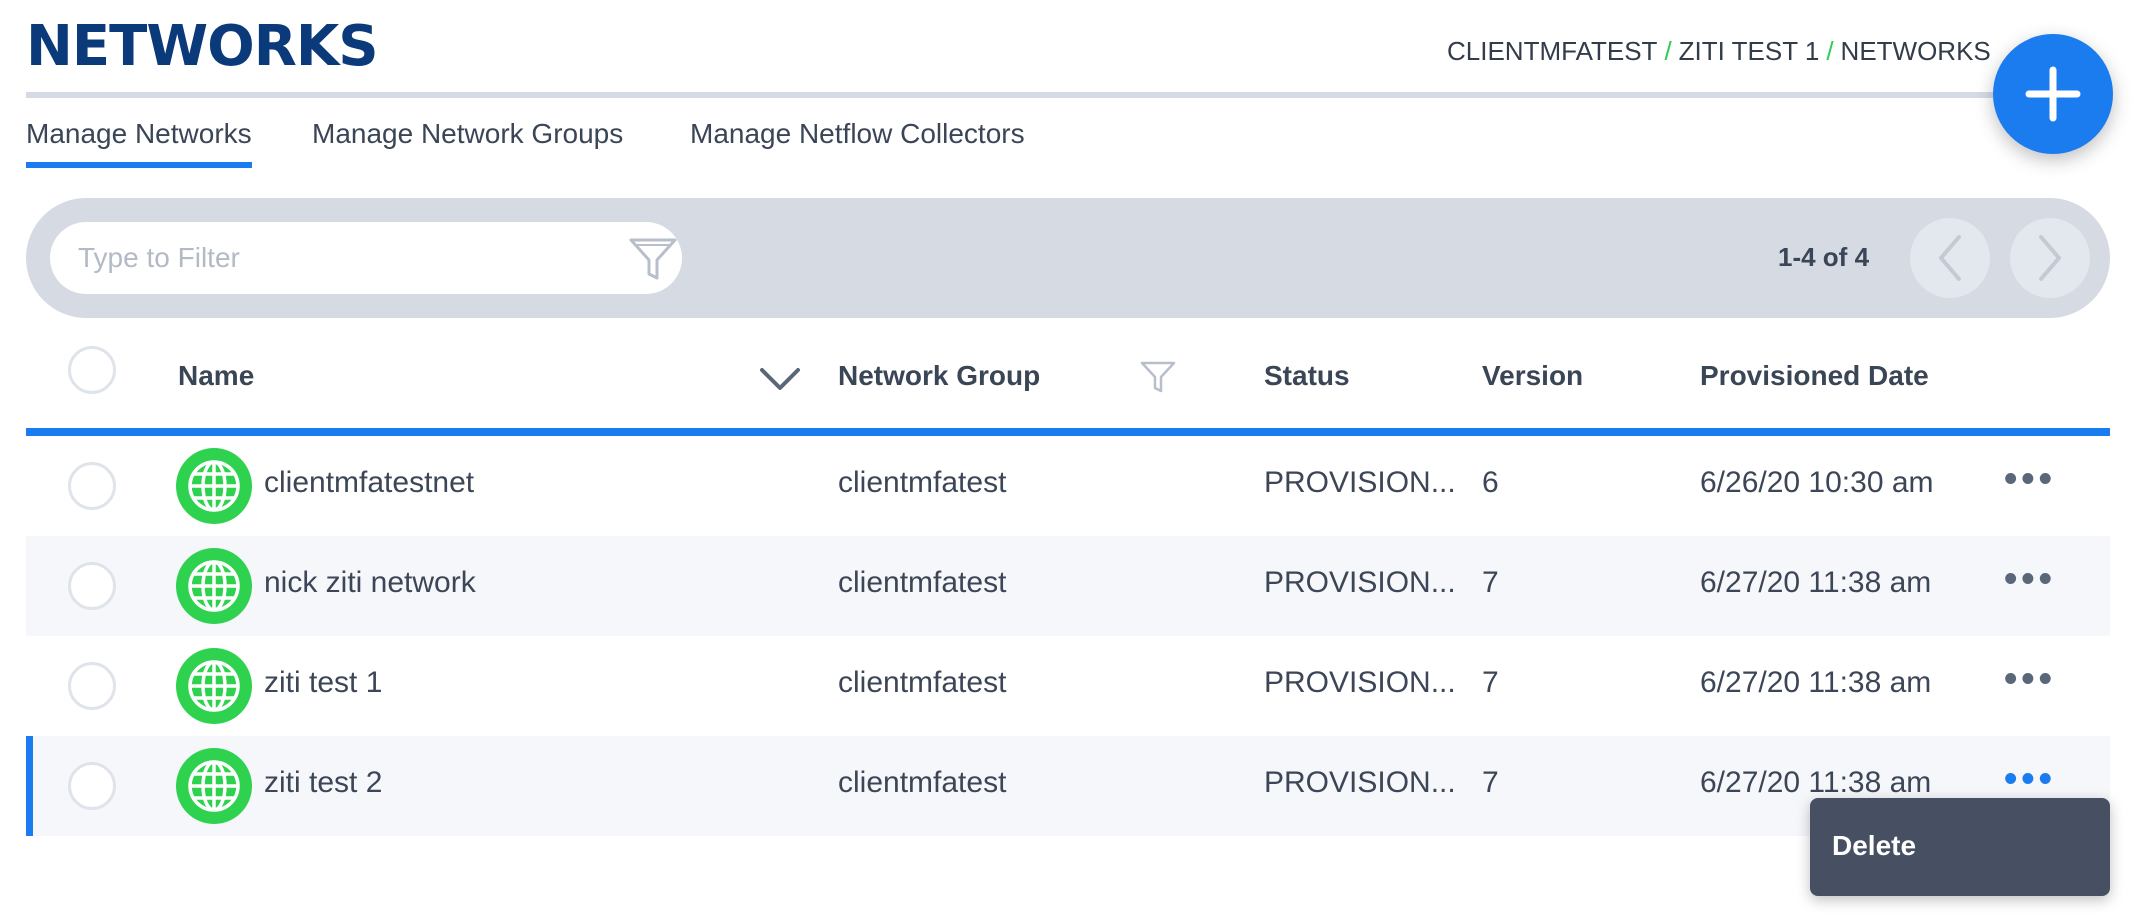  Describe the element at coordinates (1068, 258) in the screenshot. I see `filter-bar: 1-4 of 4` at that location.